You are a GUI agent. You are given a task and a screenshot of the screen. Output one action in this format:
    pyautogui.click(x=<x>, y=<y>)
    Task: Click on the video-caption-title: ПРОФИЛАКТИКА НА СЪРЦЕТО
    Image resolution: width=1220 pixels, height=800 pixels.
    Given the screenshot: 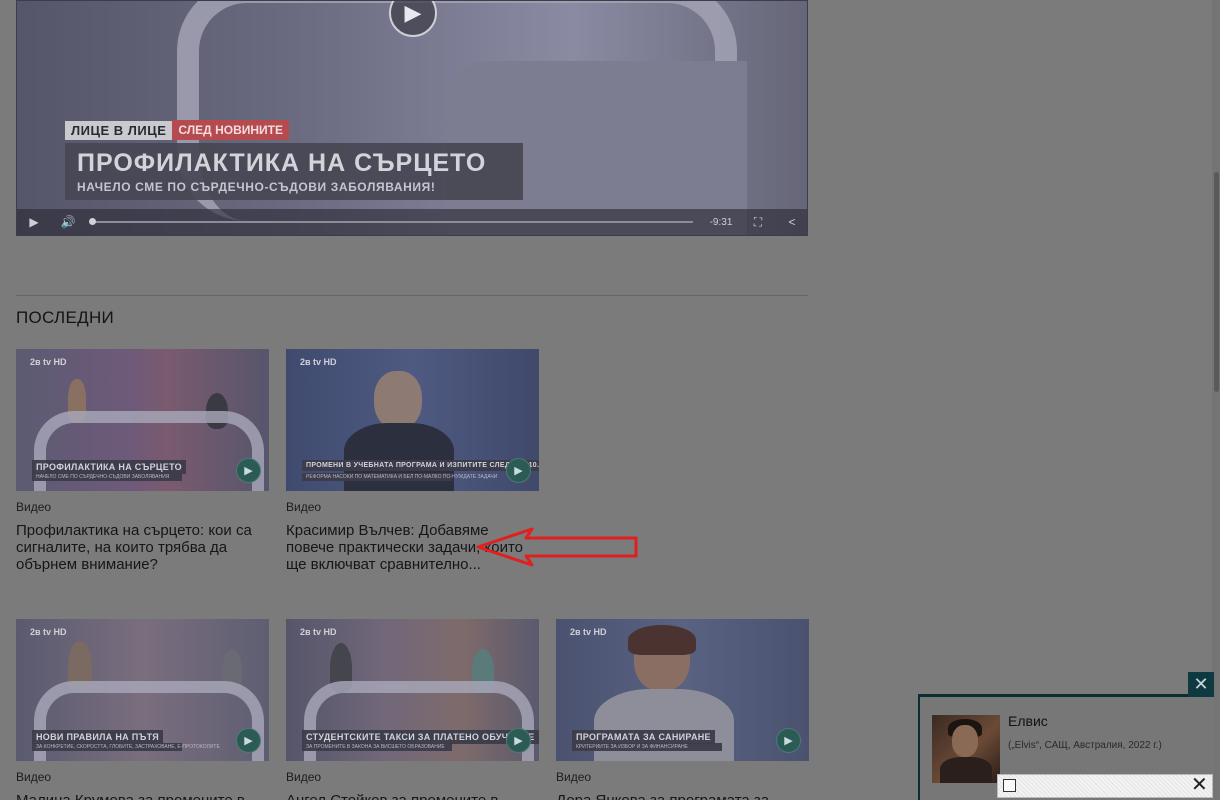 What is the action you would take?
    pyautogui.click(x=294, y=161)
    